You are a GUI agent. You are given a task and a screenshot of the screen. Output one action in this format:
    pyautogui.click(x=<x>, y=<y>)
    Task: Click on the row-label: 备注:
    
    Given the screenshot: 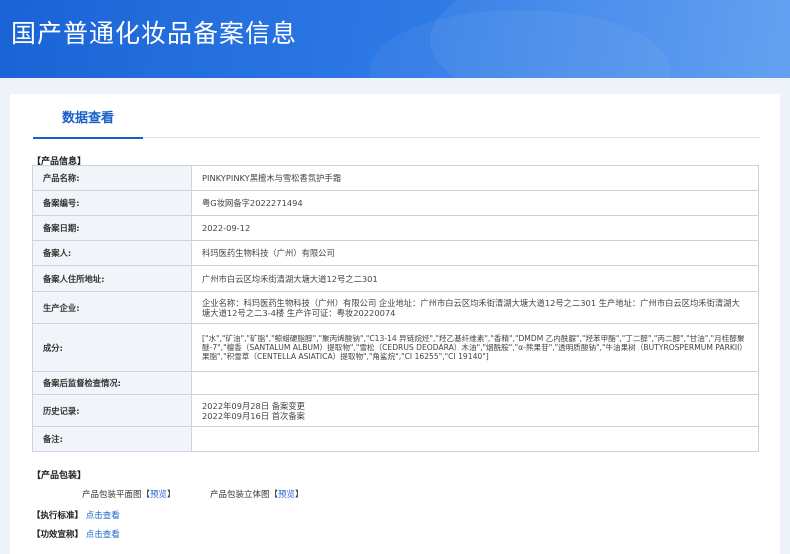 What is the action you would take?
    pyautogui.click(x=112, y=439)
    